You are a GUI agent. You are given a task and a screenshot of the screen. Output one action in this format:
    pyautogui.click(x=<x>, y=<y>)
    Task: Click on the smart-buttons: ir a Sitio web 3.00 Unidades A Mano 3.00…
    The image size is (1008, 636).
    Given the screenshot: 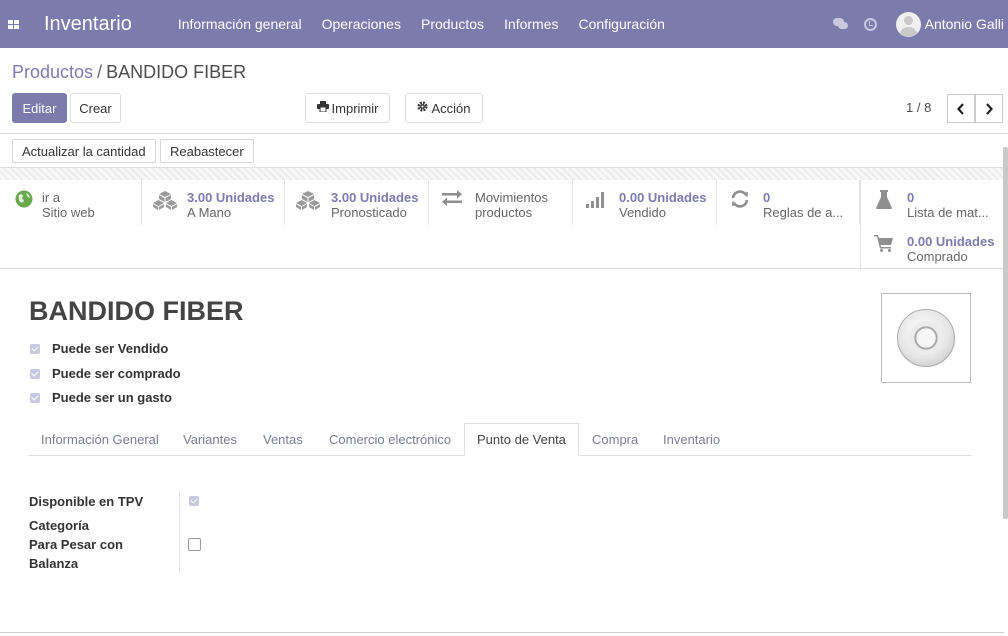 What is the action you would take?
    pyautogui.click(x=502, y=224)
    